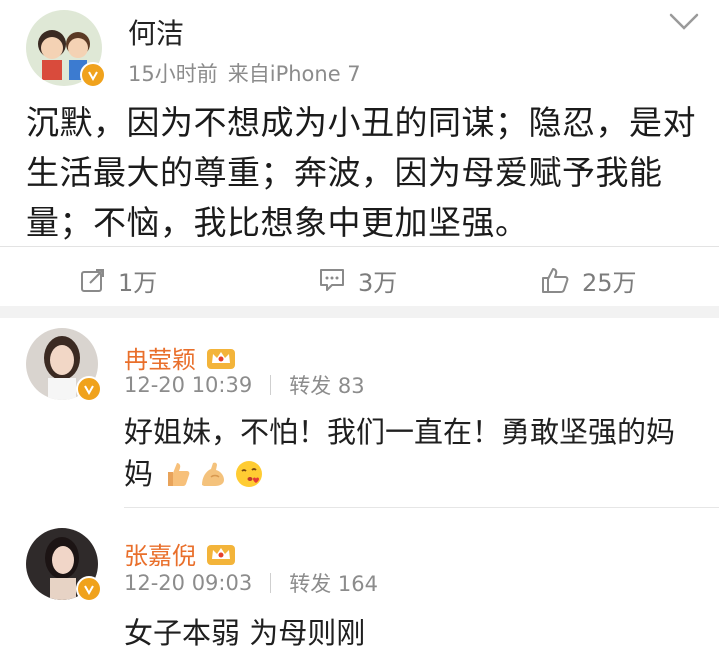 The height and width of the screenshot is (671, 719). Describe the element at coordinates (609, 282) in the screenshot. I see `like-count: 25万` at that location.